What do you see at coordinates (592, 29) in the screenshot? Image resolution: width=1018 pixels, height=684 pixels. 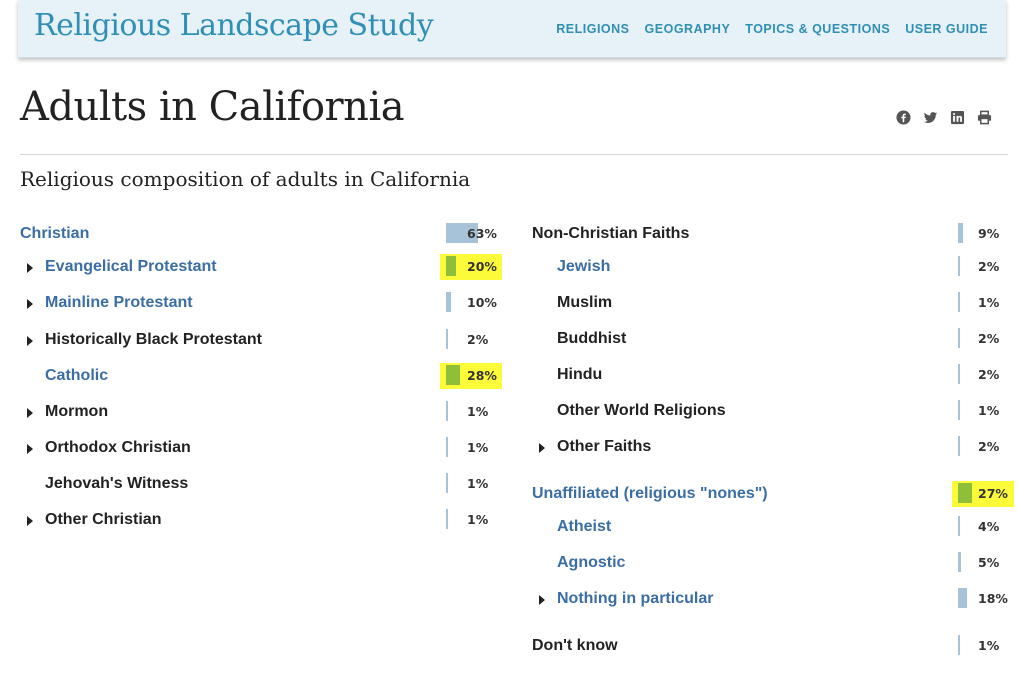 I see `nav-religions: RELIGIONS` at bounding box center [592, 29].